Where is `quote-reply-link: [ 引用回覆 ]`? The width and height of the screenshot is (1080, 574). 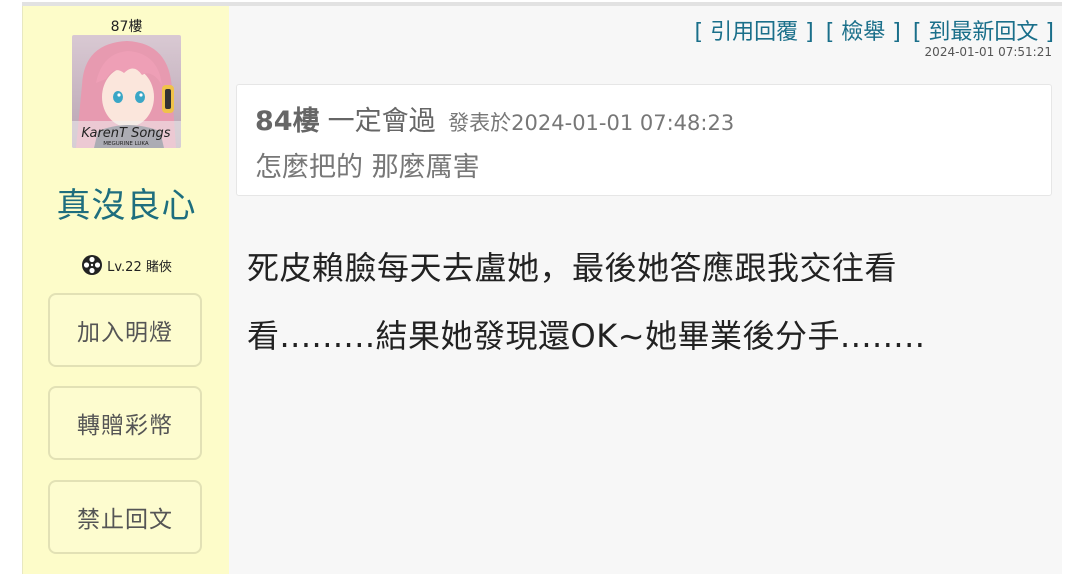
quote-reply-link: [ 引用回覆 ] is located at coordinates (754, 30).